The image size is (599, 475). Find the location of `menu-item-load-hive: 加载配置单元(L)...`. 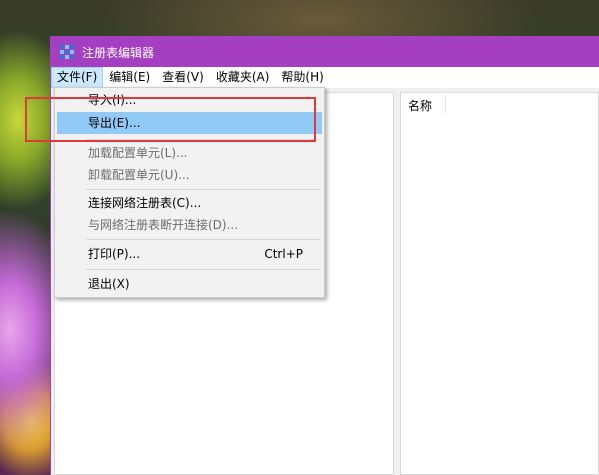

menu-item-load-hive: 加载配置单元(L)... is located at coordinates (189, 153).